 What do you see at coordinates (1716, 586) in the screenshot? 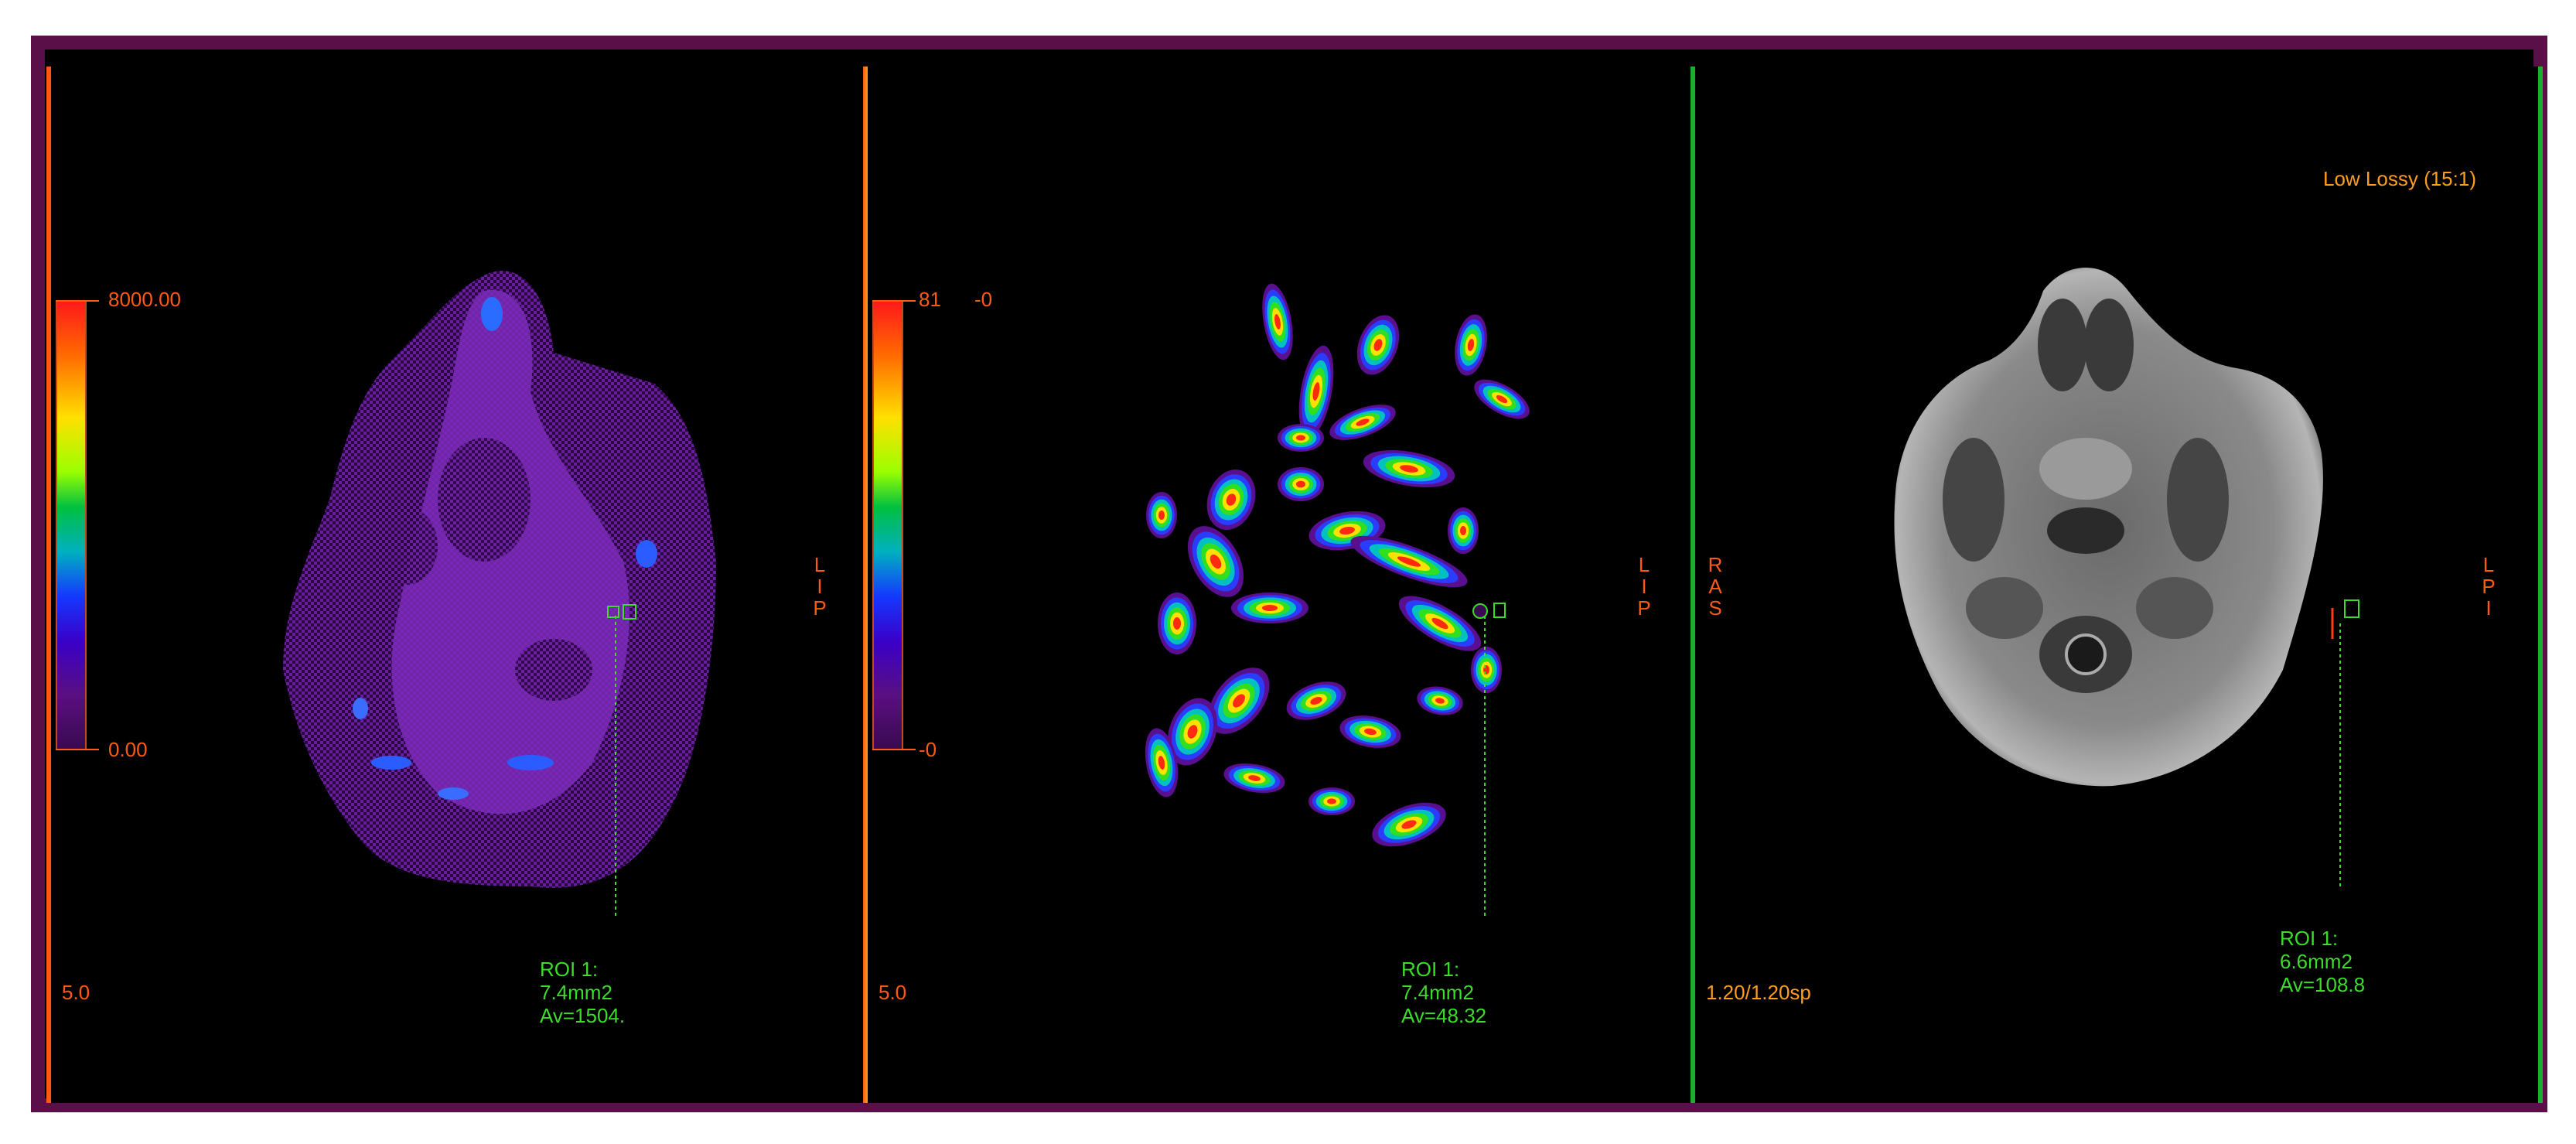
I see `orientation-label-left: RAS` at bounding box center [1716, 586].